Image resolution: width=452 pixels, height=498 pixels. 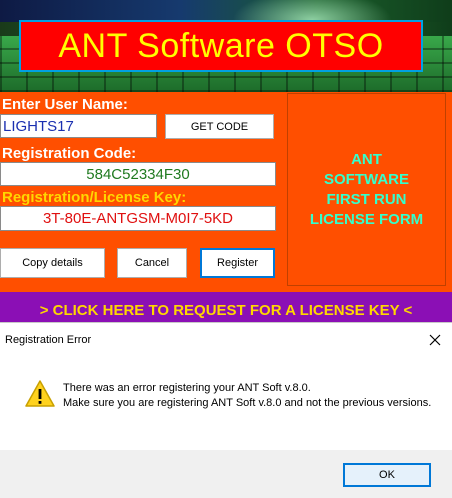 I want to click on warning-icon, so click(x=40, y=393).